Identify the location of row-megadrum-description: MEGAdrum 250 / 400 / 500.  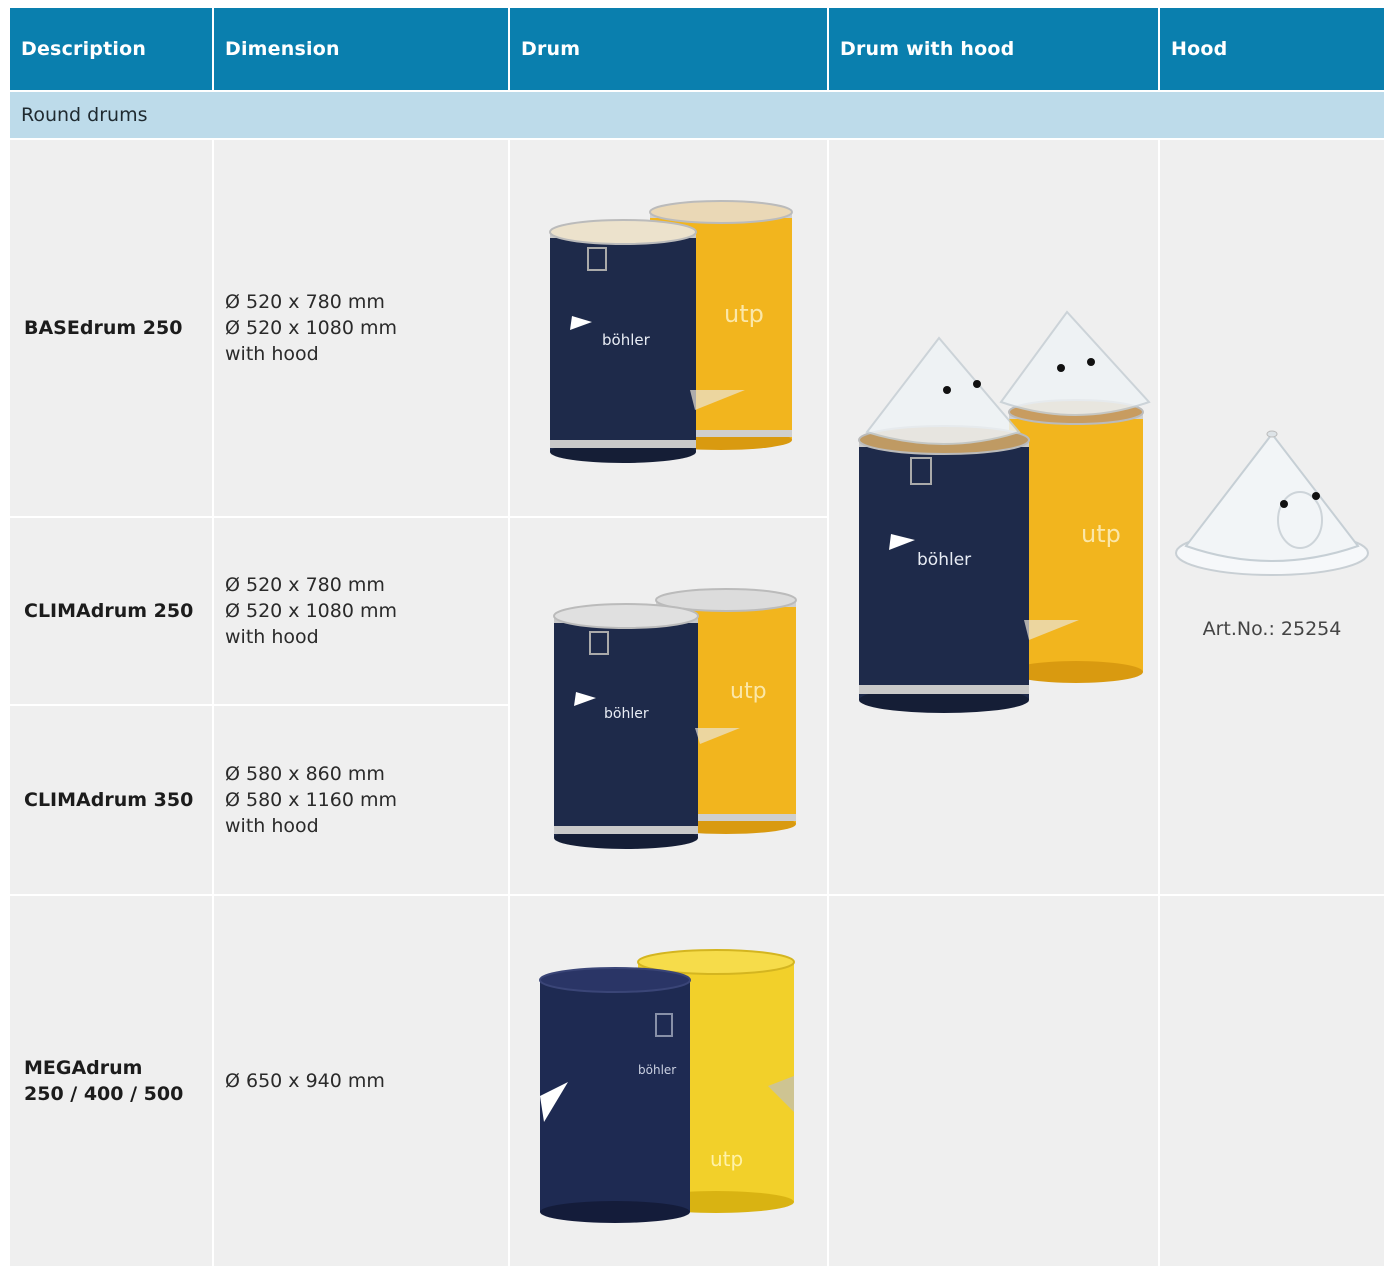
(111, 1081).